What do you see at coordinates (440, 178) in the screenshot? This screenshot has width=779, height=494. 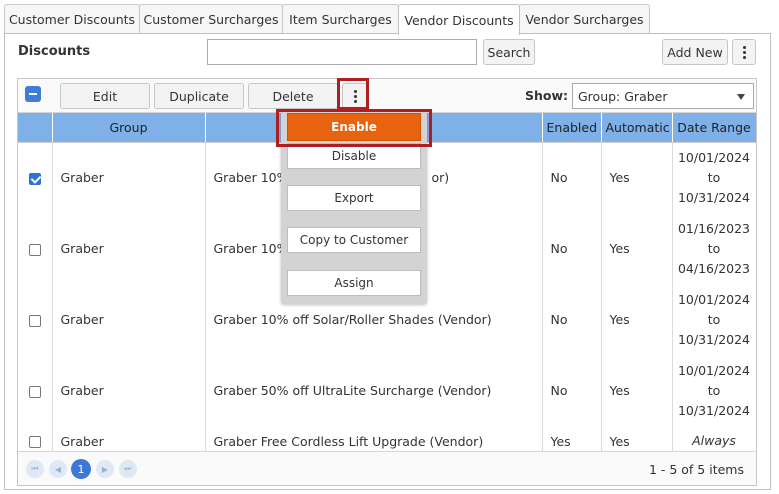 I see `cell-name-tail: or)` at bounding box center [440, 178].